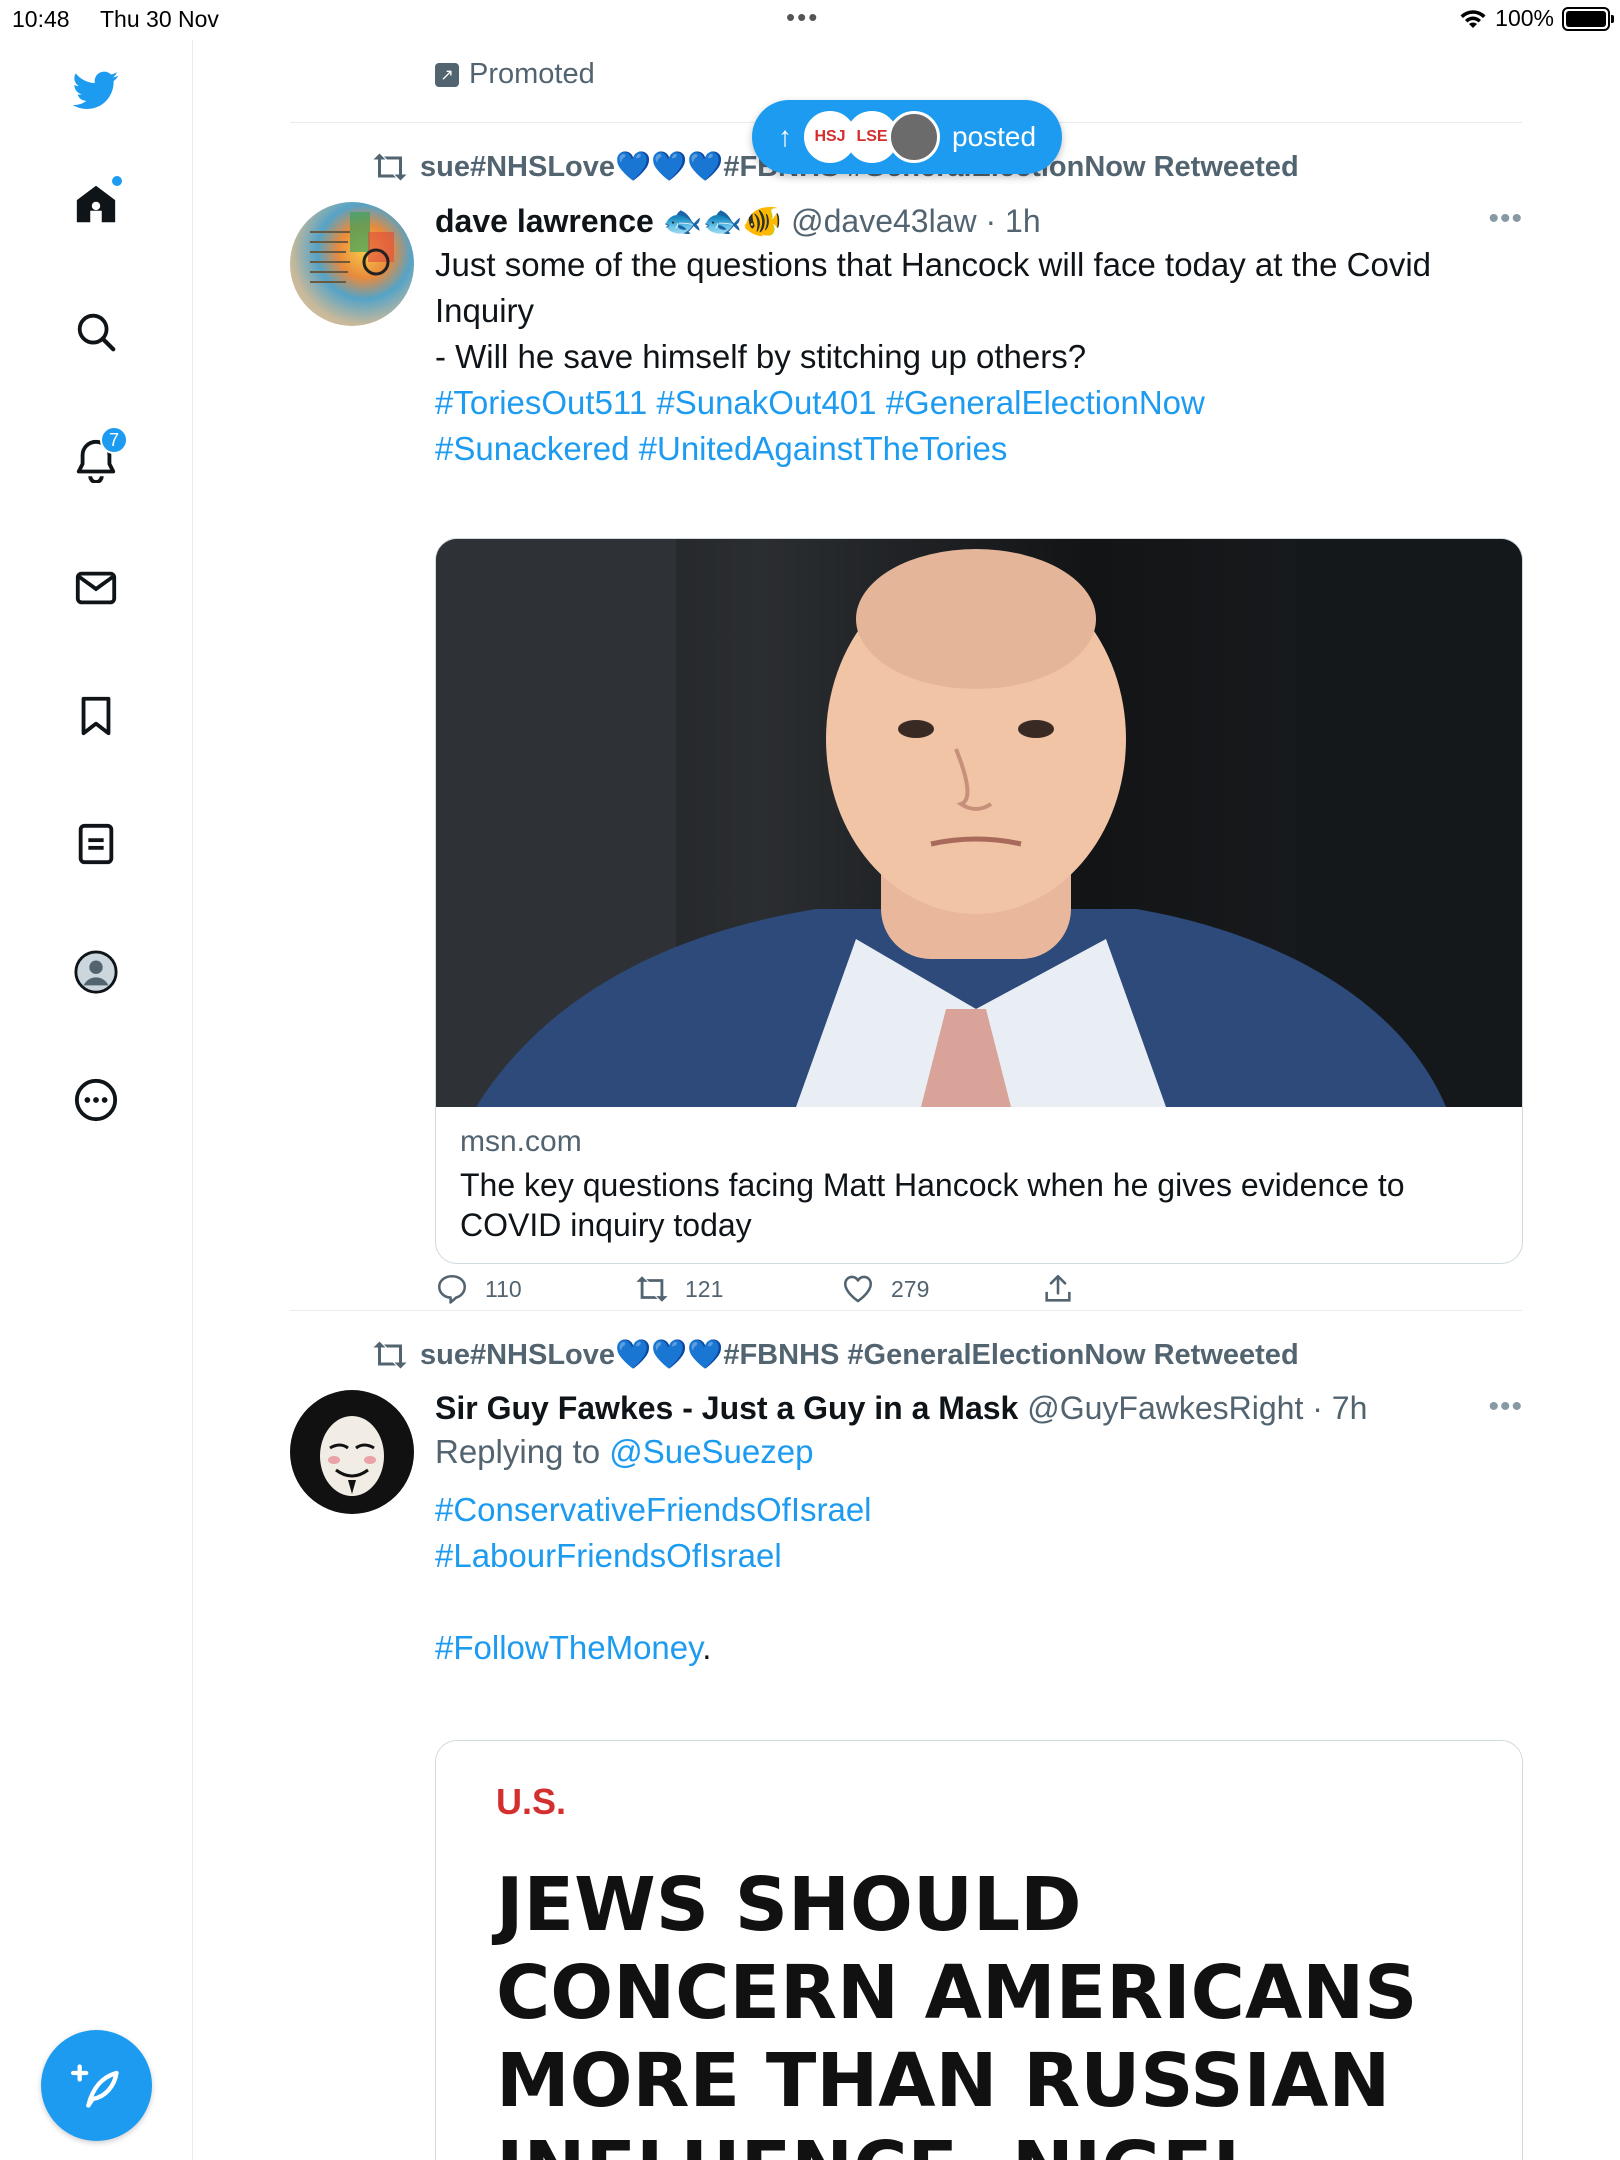 Image resolution: width=1620 pixels, height=2160 pixels. What do you see at coordinates (979, 1556) in the screenshot?
I see `hashtag-line: #LabourFriendsOfIsrael` at bounding box center [979, 1556].